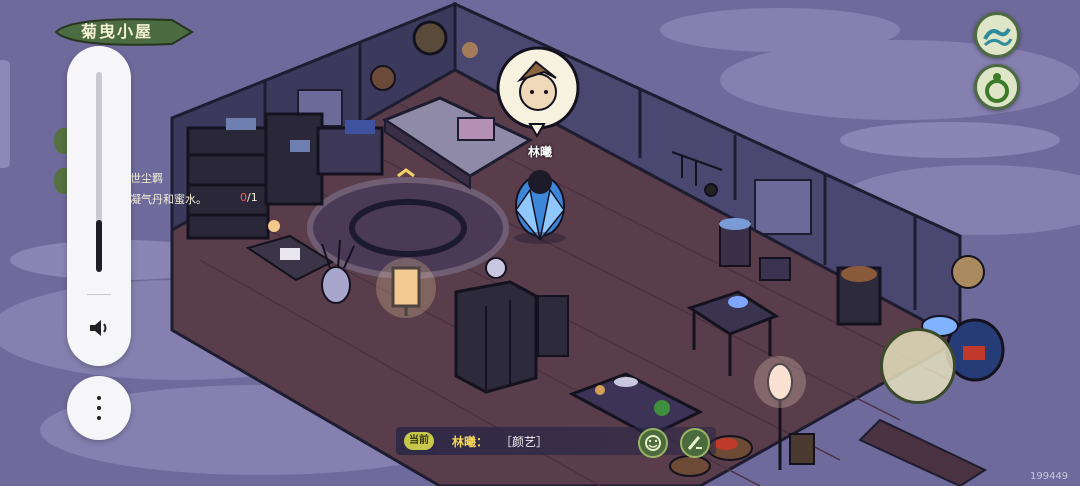  I want to click on divider, so click(99, 294).